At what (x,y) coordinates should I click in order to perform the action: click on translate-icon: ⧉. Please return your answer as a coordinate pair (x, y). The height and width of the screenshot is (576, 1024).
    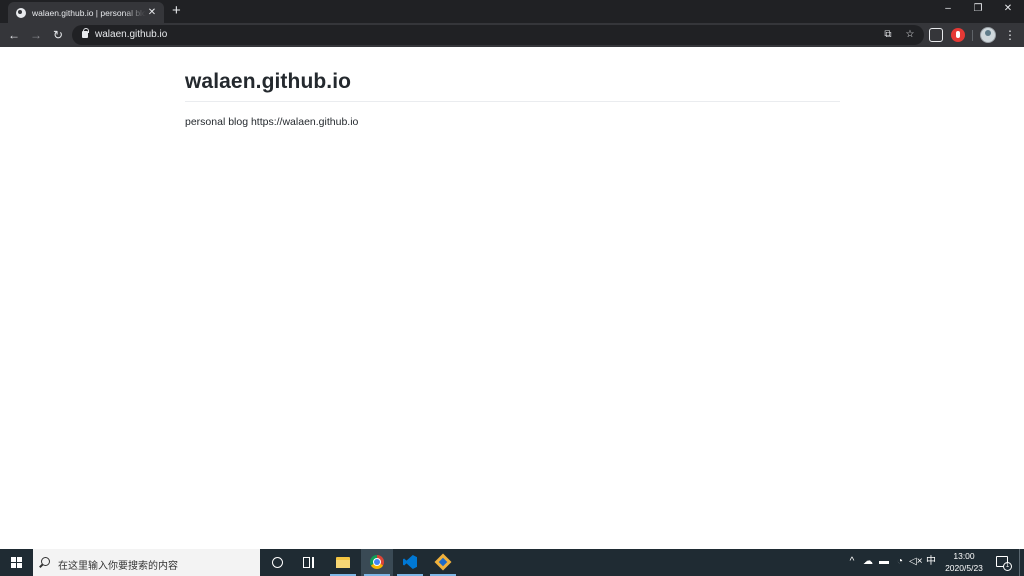
    Looking at the image, I should click on (888, 35).